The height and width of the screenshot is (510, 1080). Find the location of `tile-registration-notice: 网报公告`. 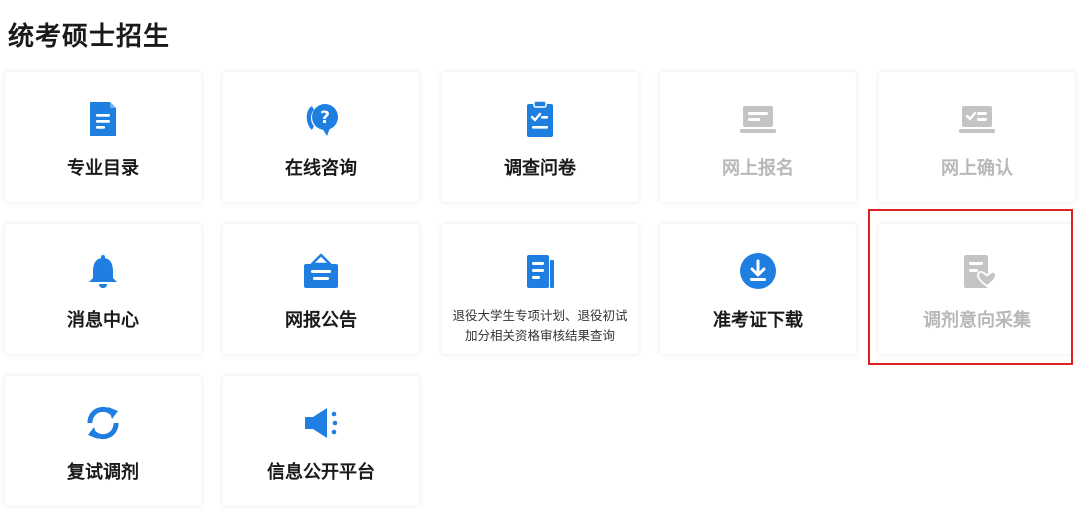

tile-registration-notice: 网报公告 is located at coordinates (321, 289).